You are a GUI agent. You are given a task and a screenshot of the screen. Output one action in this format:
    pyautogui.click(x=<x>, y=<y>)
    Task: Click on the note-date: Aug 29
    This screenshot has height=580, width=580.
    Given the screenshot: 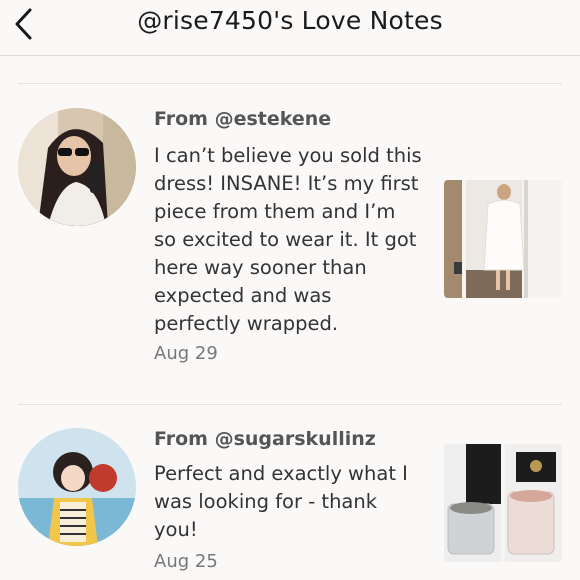 What is the action you would take?
    pyautogui.click(x=186, y=353)
    